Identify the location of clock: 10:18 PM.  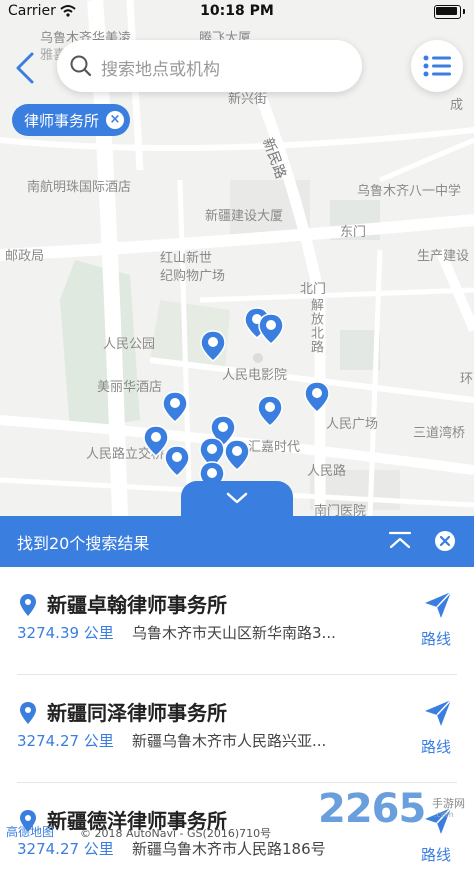
(237, 11).